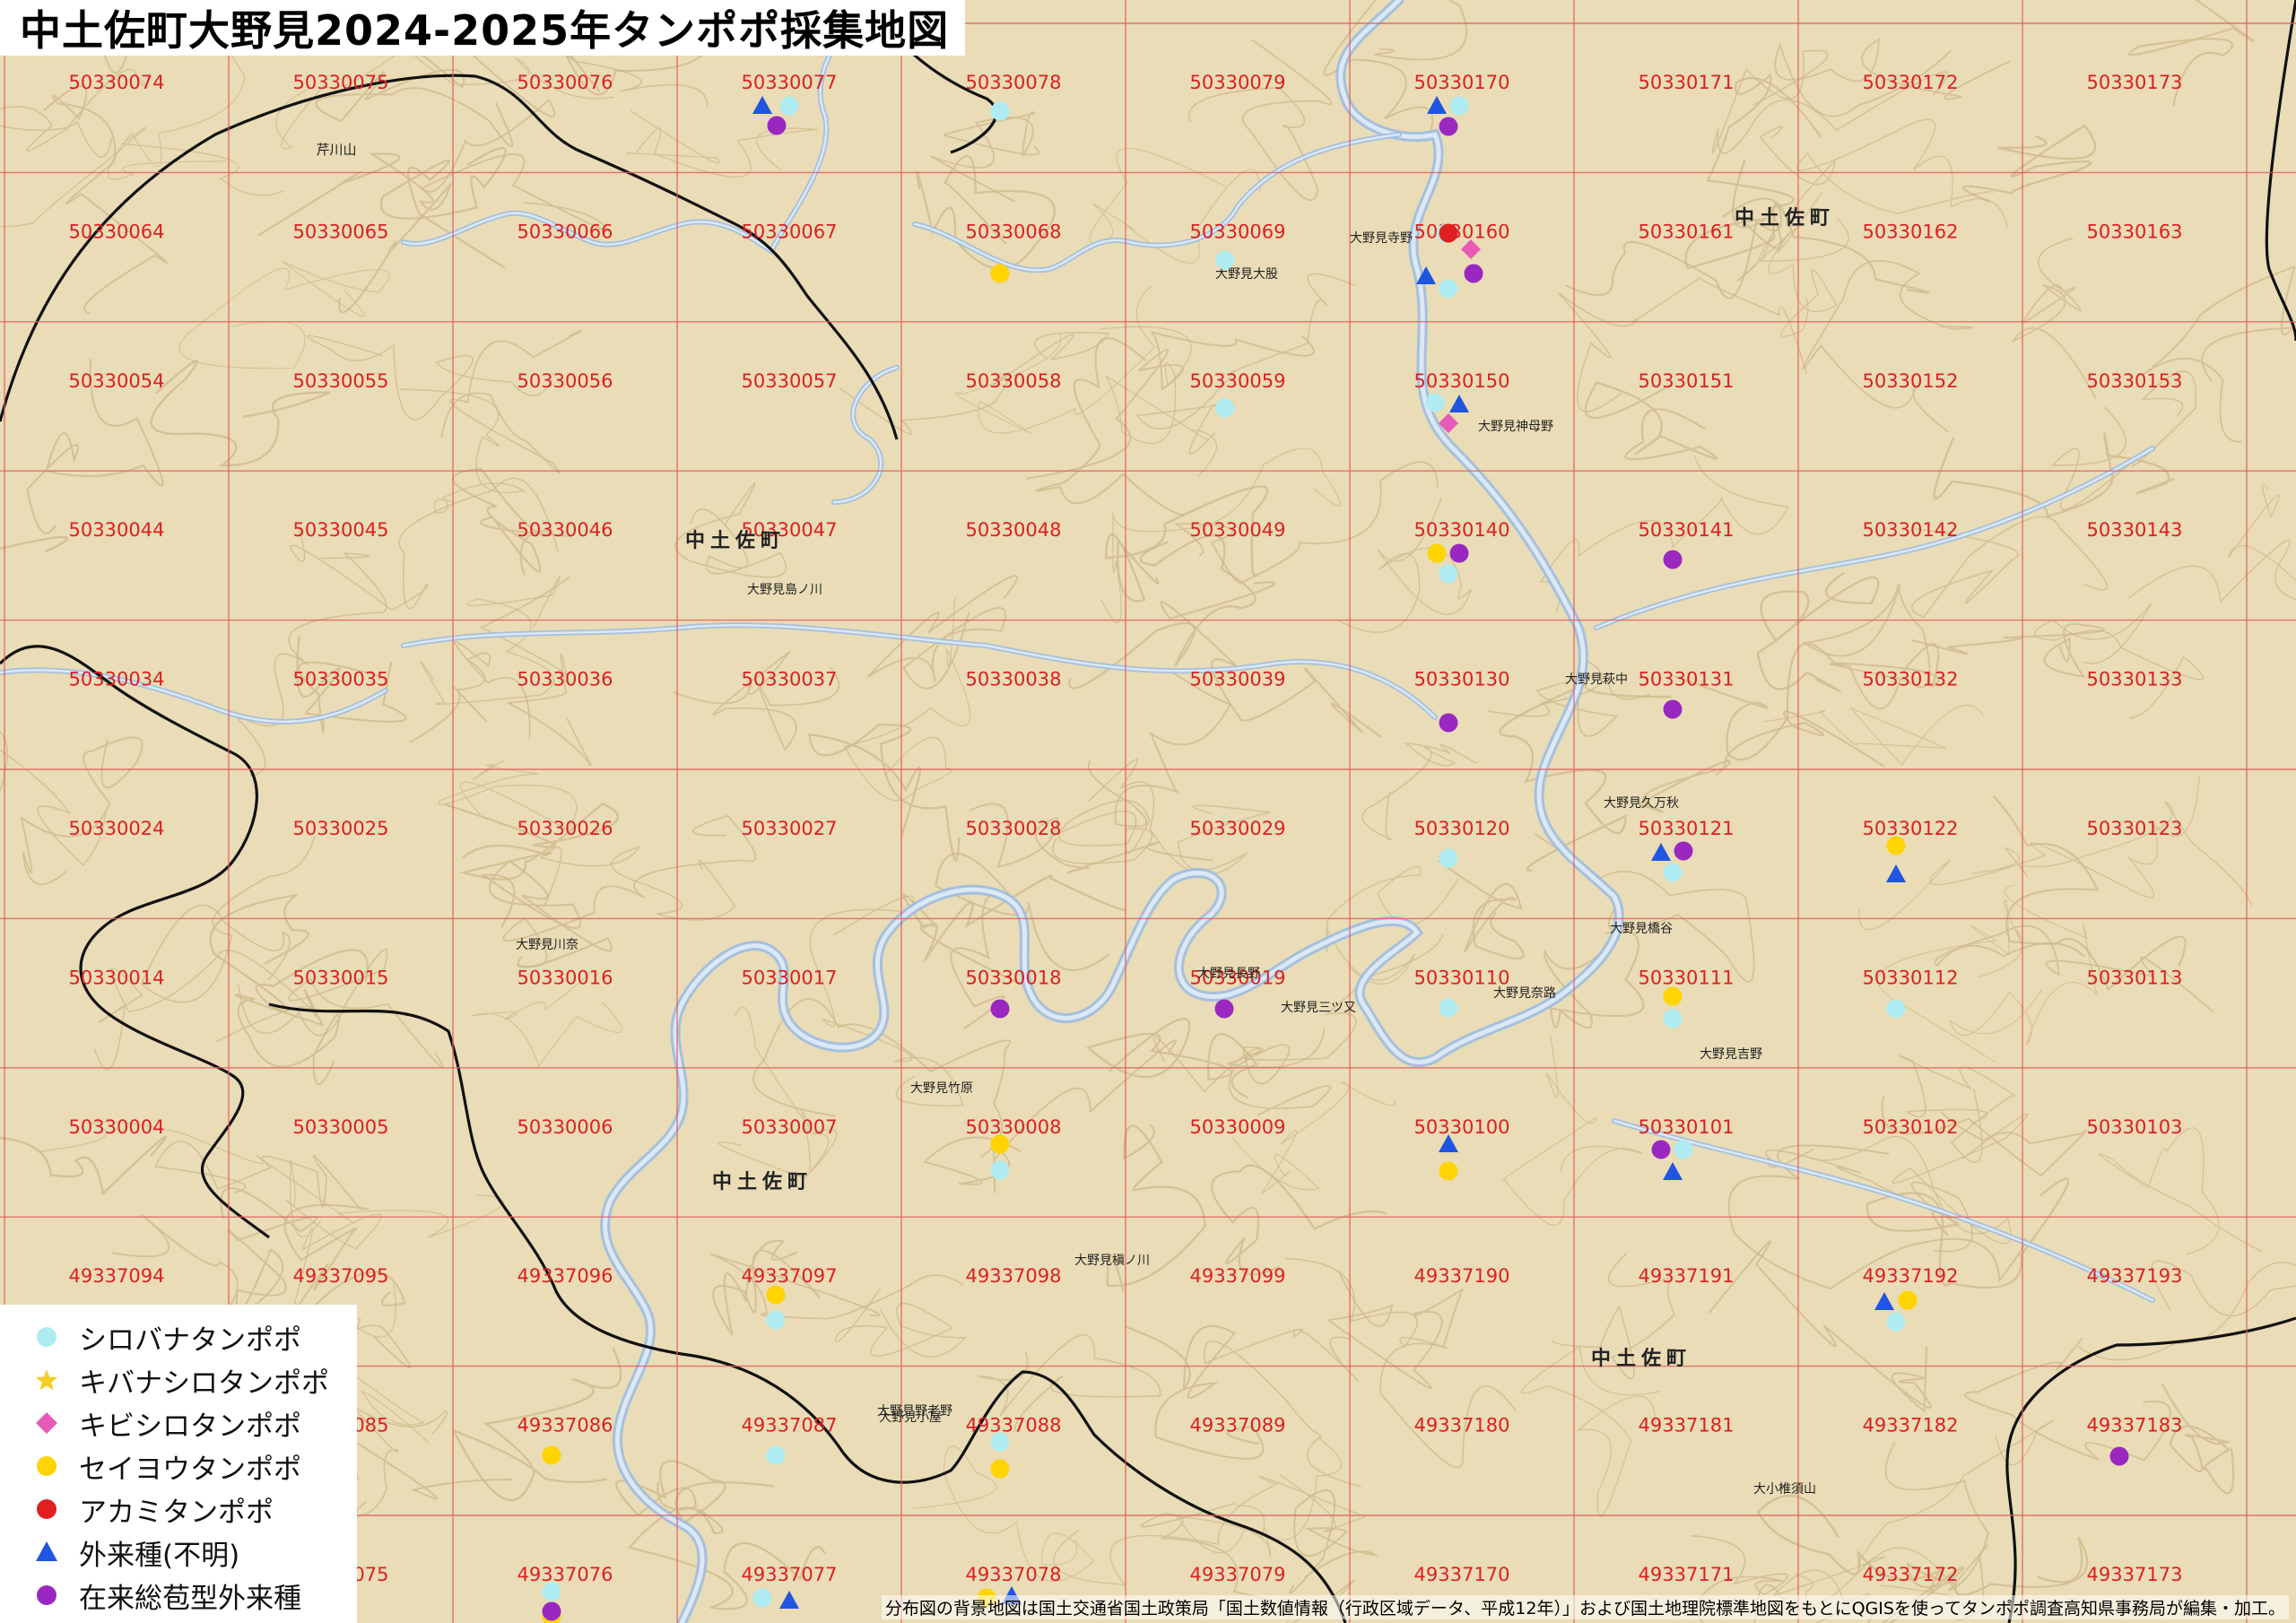 This screenshot has height=1623, width=2296. What do you see at coordinates (1448, 233) in the screenshot?
I see `species-marker-akami` at bounding box center [1448, 233].